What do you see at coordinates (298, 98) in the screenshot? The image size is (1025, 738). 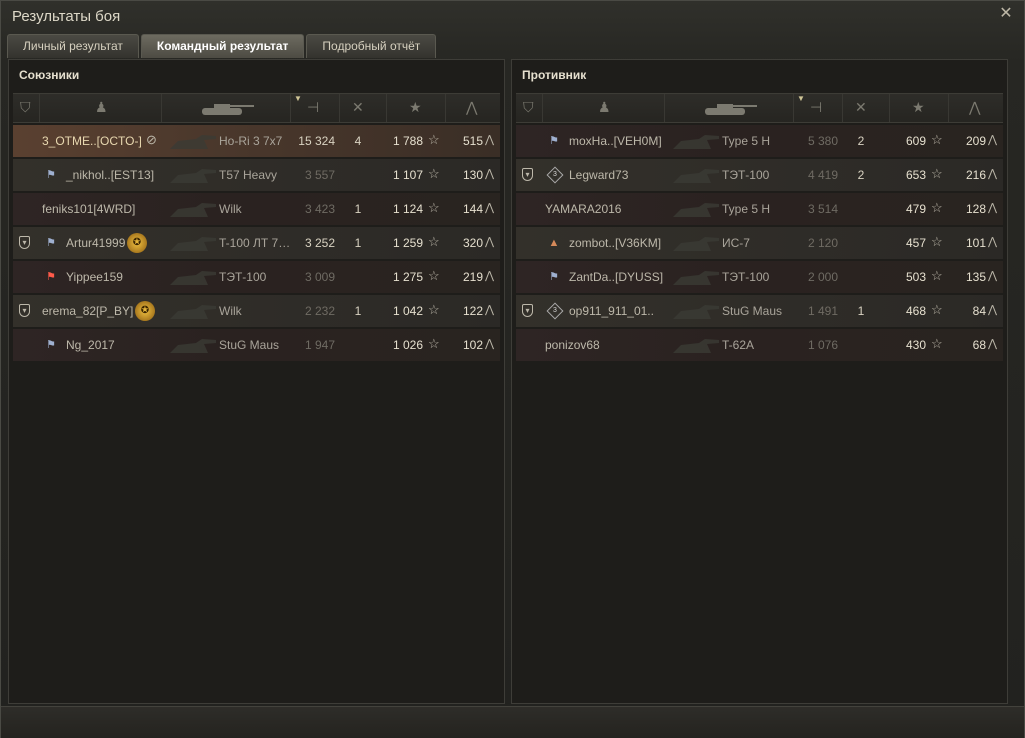 I see `sort-arrow-icon: ▼` at bounding box center [298, 98].